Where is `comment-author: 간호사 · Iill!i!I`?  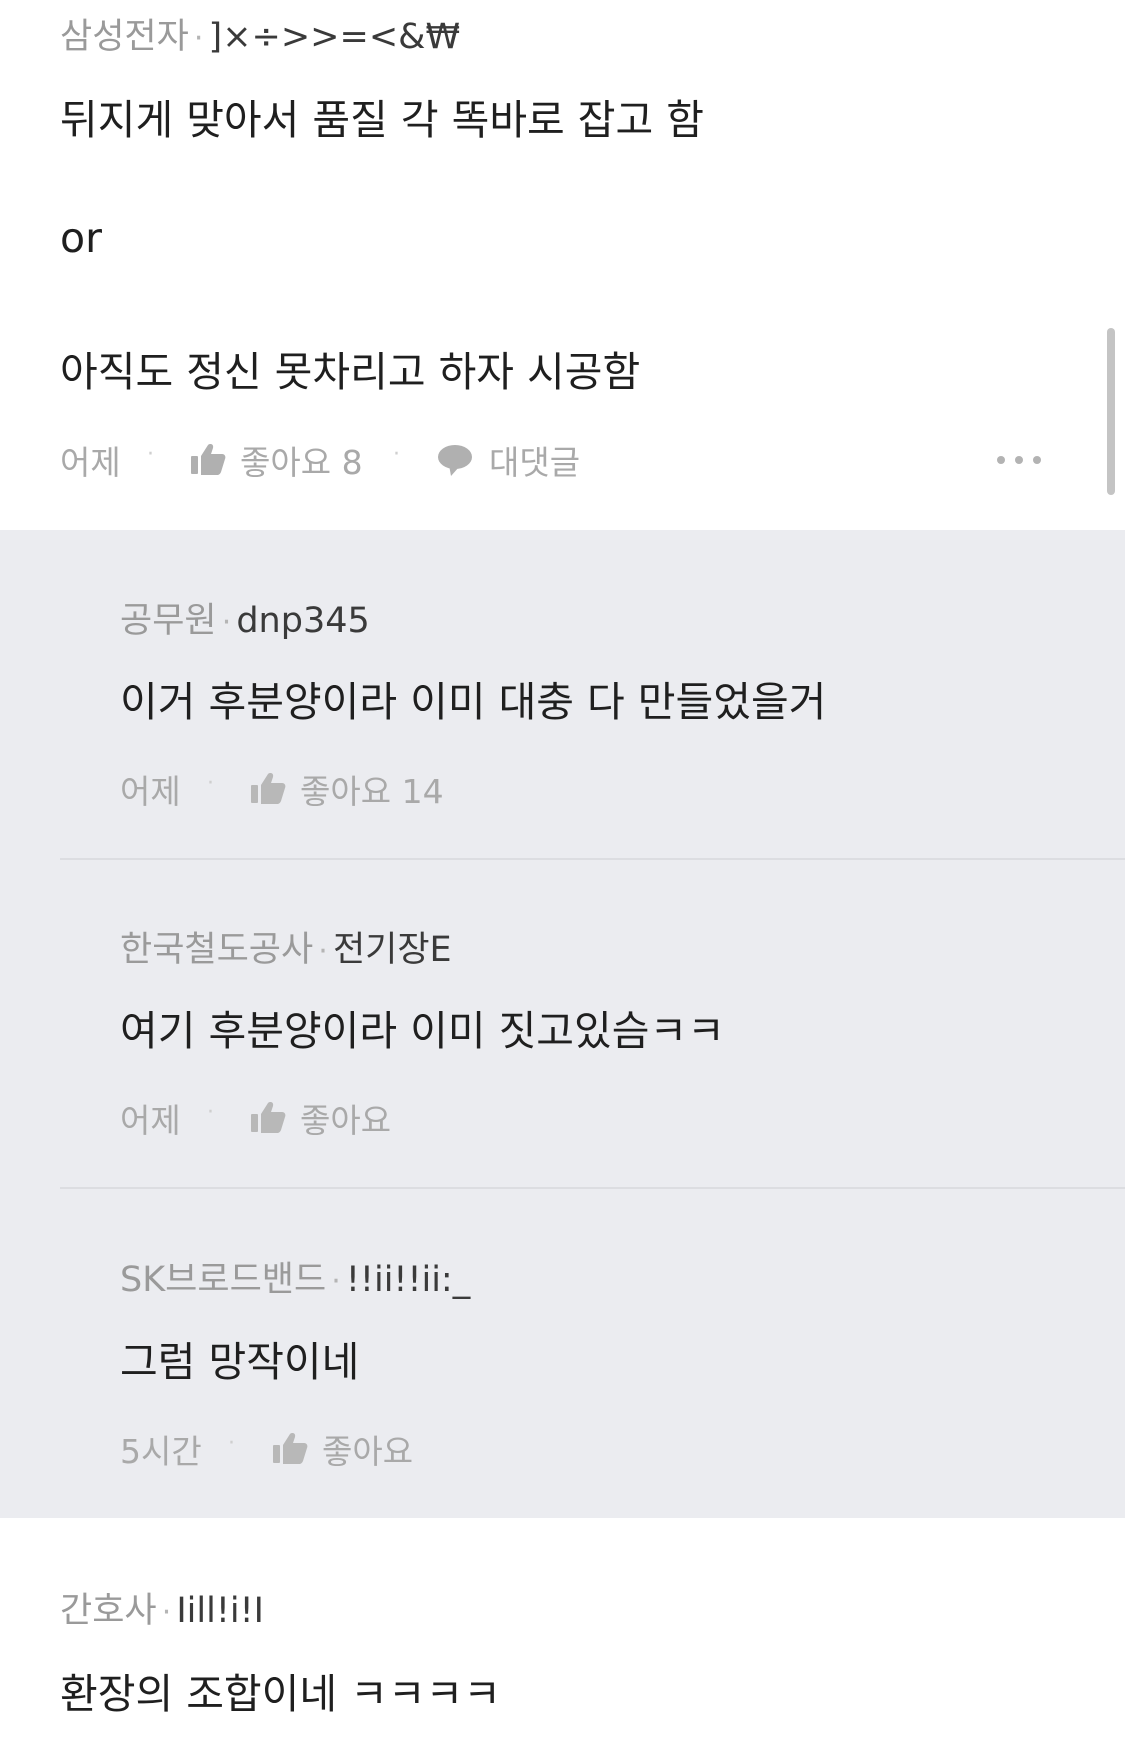 comment-author: 간호사 · Iill!i!I is located at coordinates (162, 1607).